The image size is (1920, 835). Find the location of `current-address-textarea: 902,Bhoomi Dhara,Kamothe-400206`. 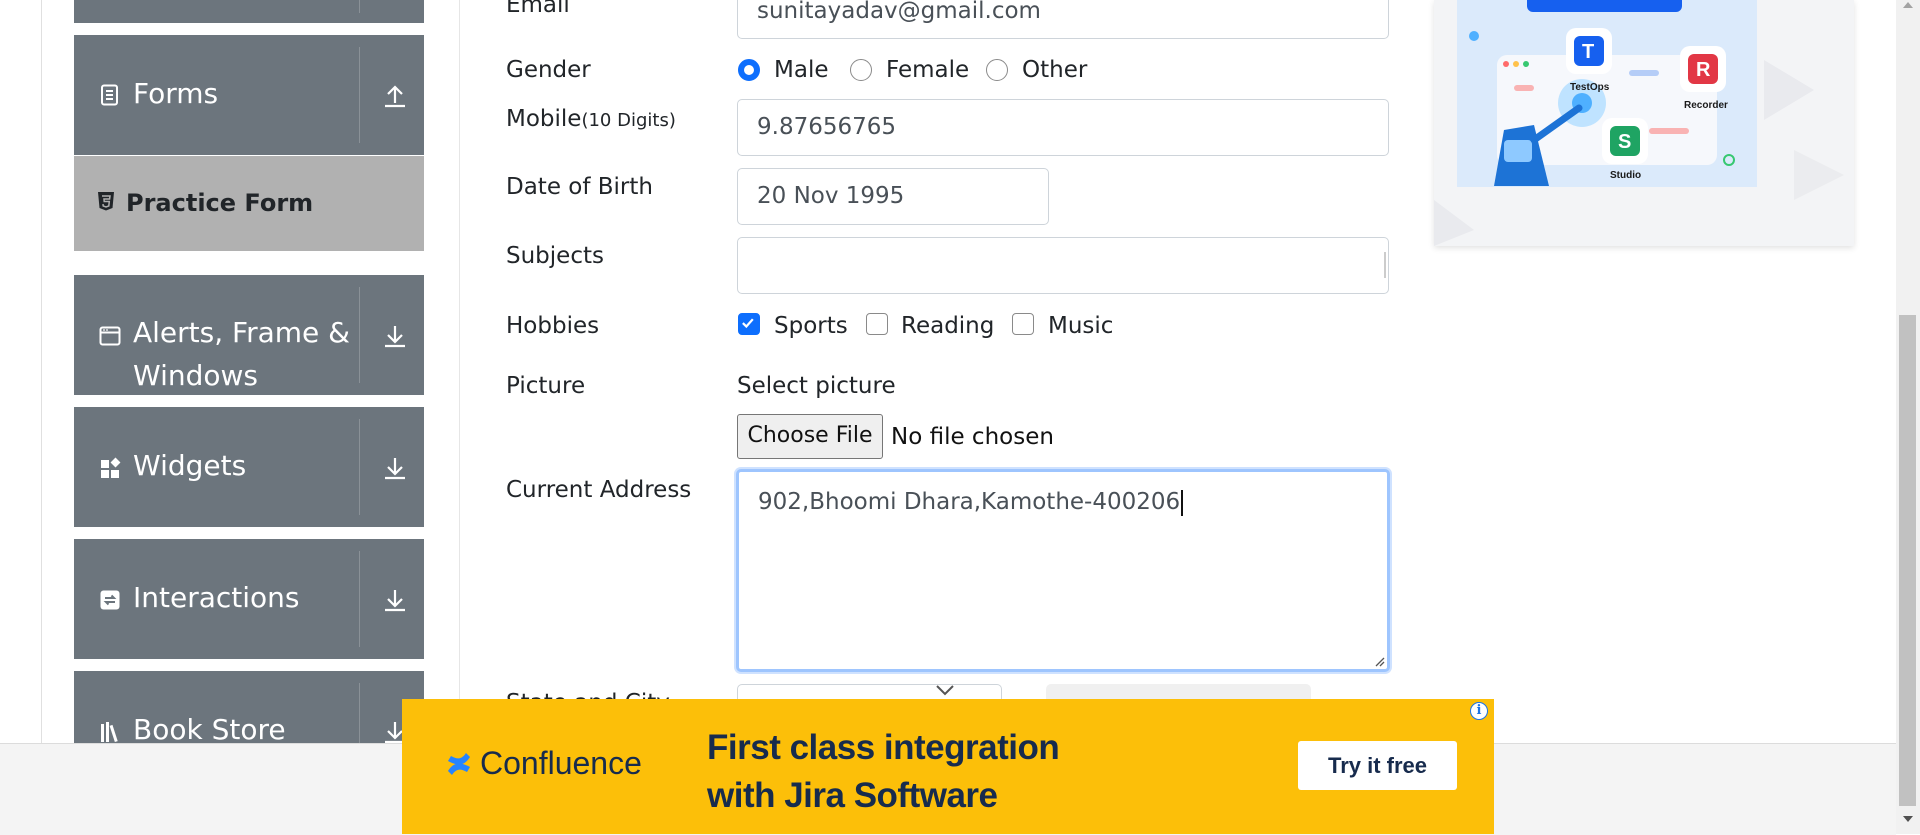

current-address-textarea: 902,Bhoomi Dhara,Kamothe-400206 is located at coordinates (1063, 570).